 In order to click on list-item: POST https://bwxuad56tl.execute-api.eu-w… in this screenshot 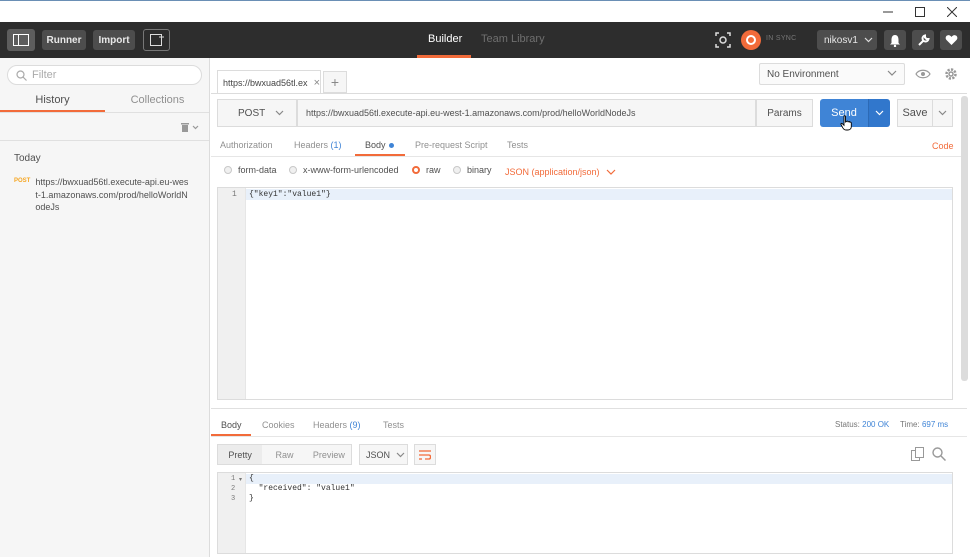, I will do `click(104, 195)`.